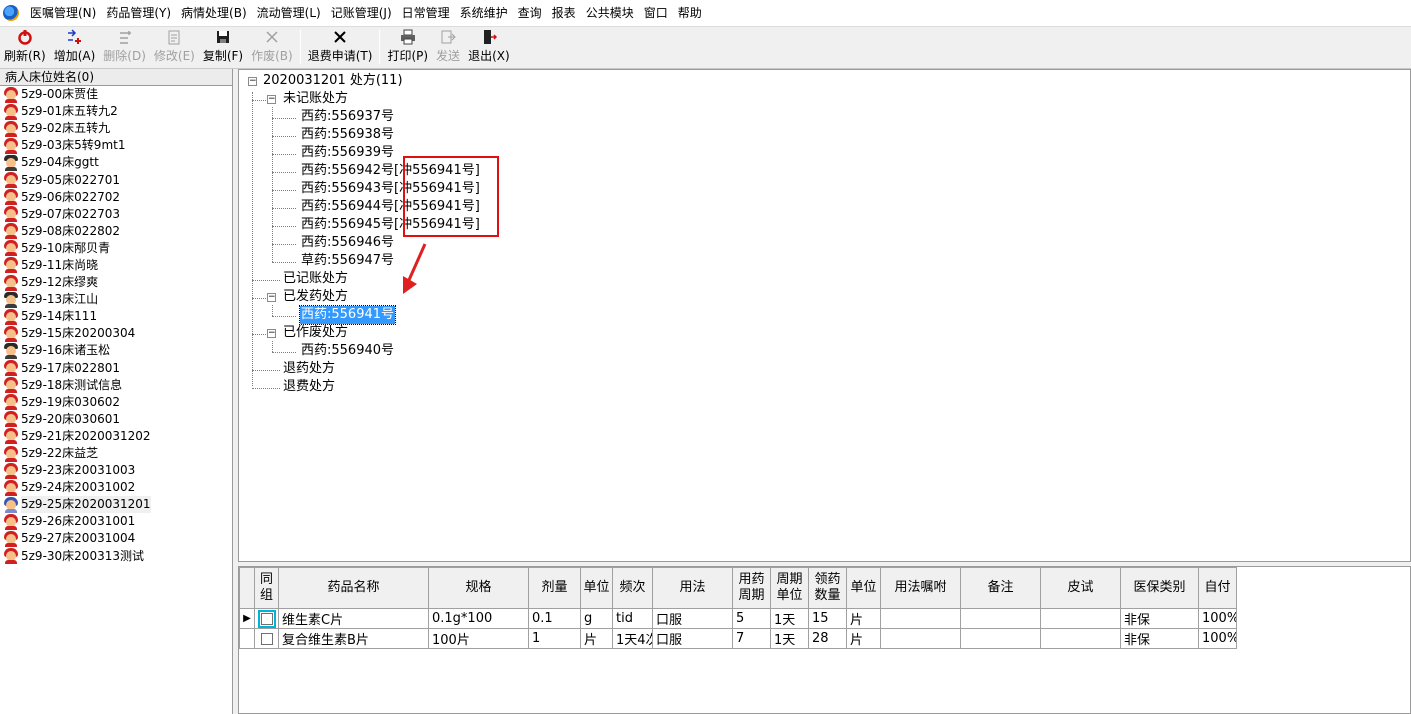 This screenshot has width=1411, height=714. Describe the element at coordinates (116, 538) in the screenshot. I see `patient-item: 5z9-27床20031004` at that location.